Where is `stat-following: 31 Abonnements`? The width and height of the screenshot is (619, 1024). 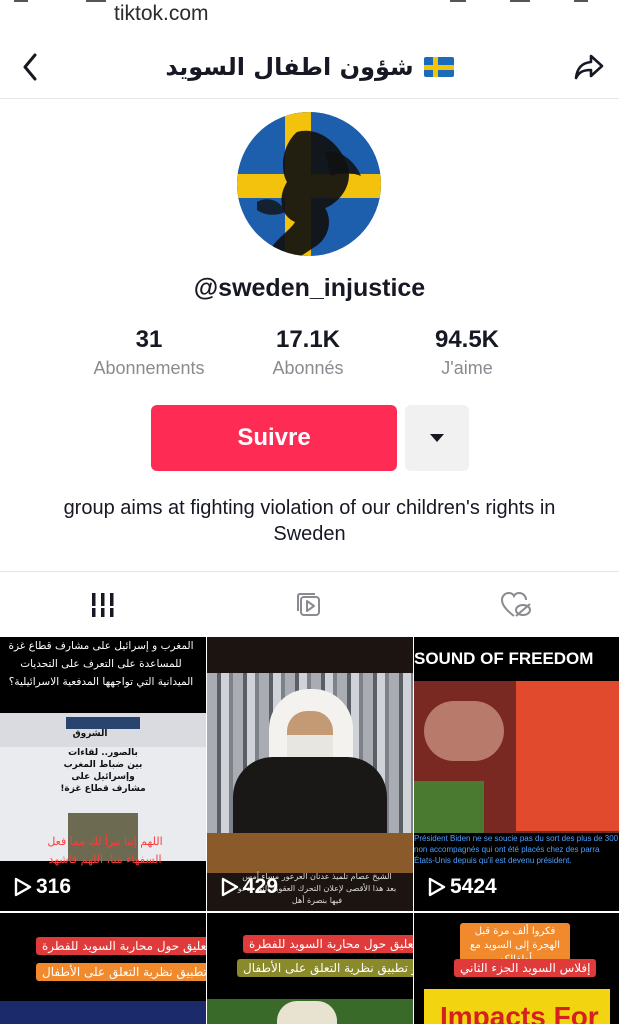
stat-following: 31 Abonnements is located at coordinates (149, 351).